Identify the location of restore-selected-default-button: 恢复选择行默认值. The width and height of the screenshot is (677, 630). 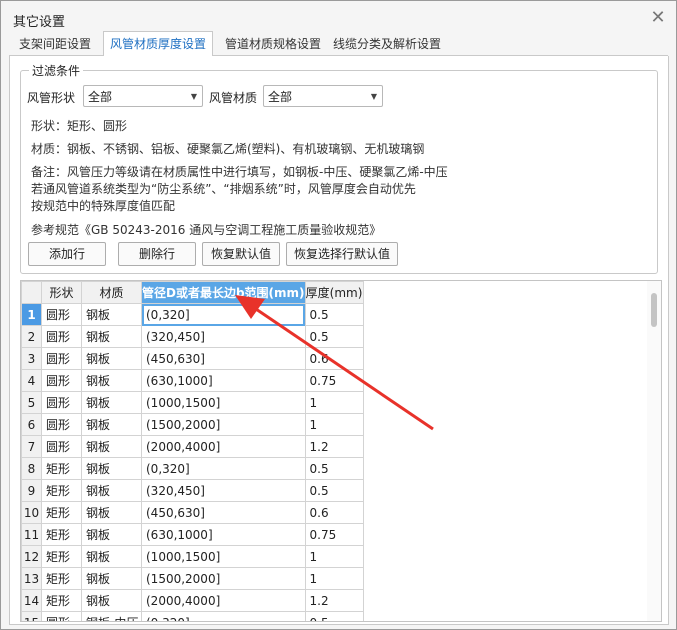
(342, 254).